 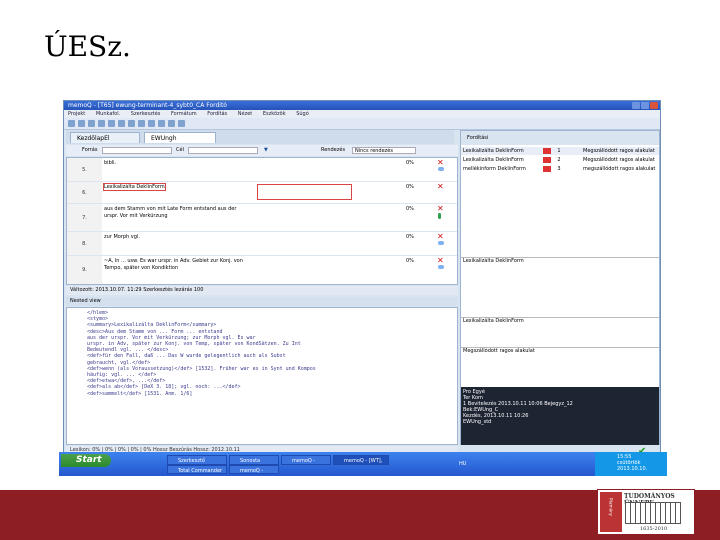 What do you see at coordinates (646, 512) in the screenshot?
I see `university-logo: Pázmány TUDOMÁNYOS ÜNNEPE 1635-2010` at bounding box center [646, 512].